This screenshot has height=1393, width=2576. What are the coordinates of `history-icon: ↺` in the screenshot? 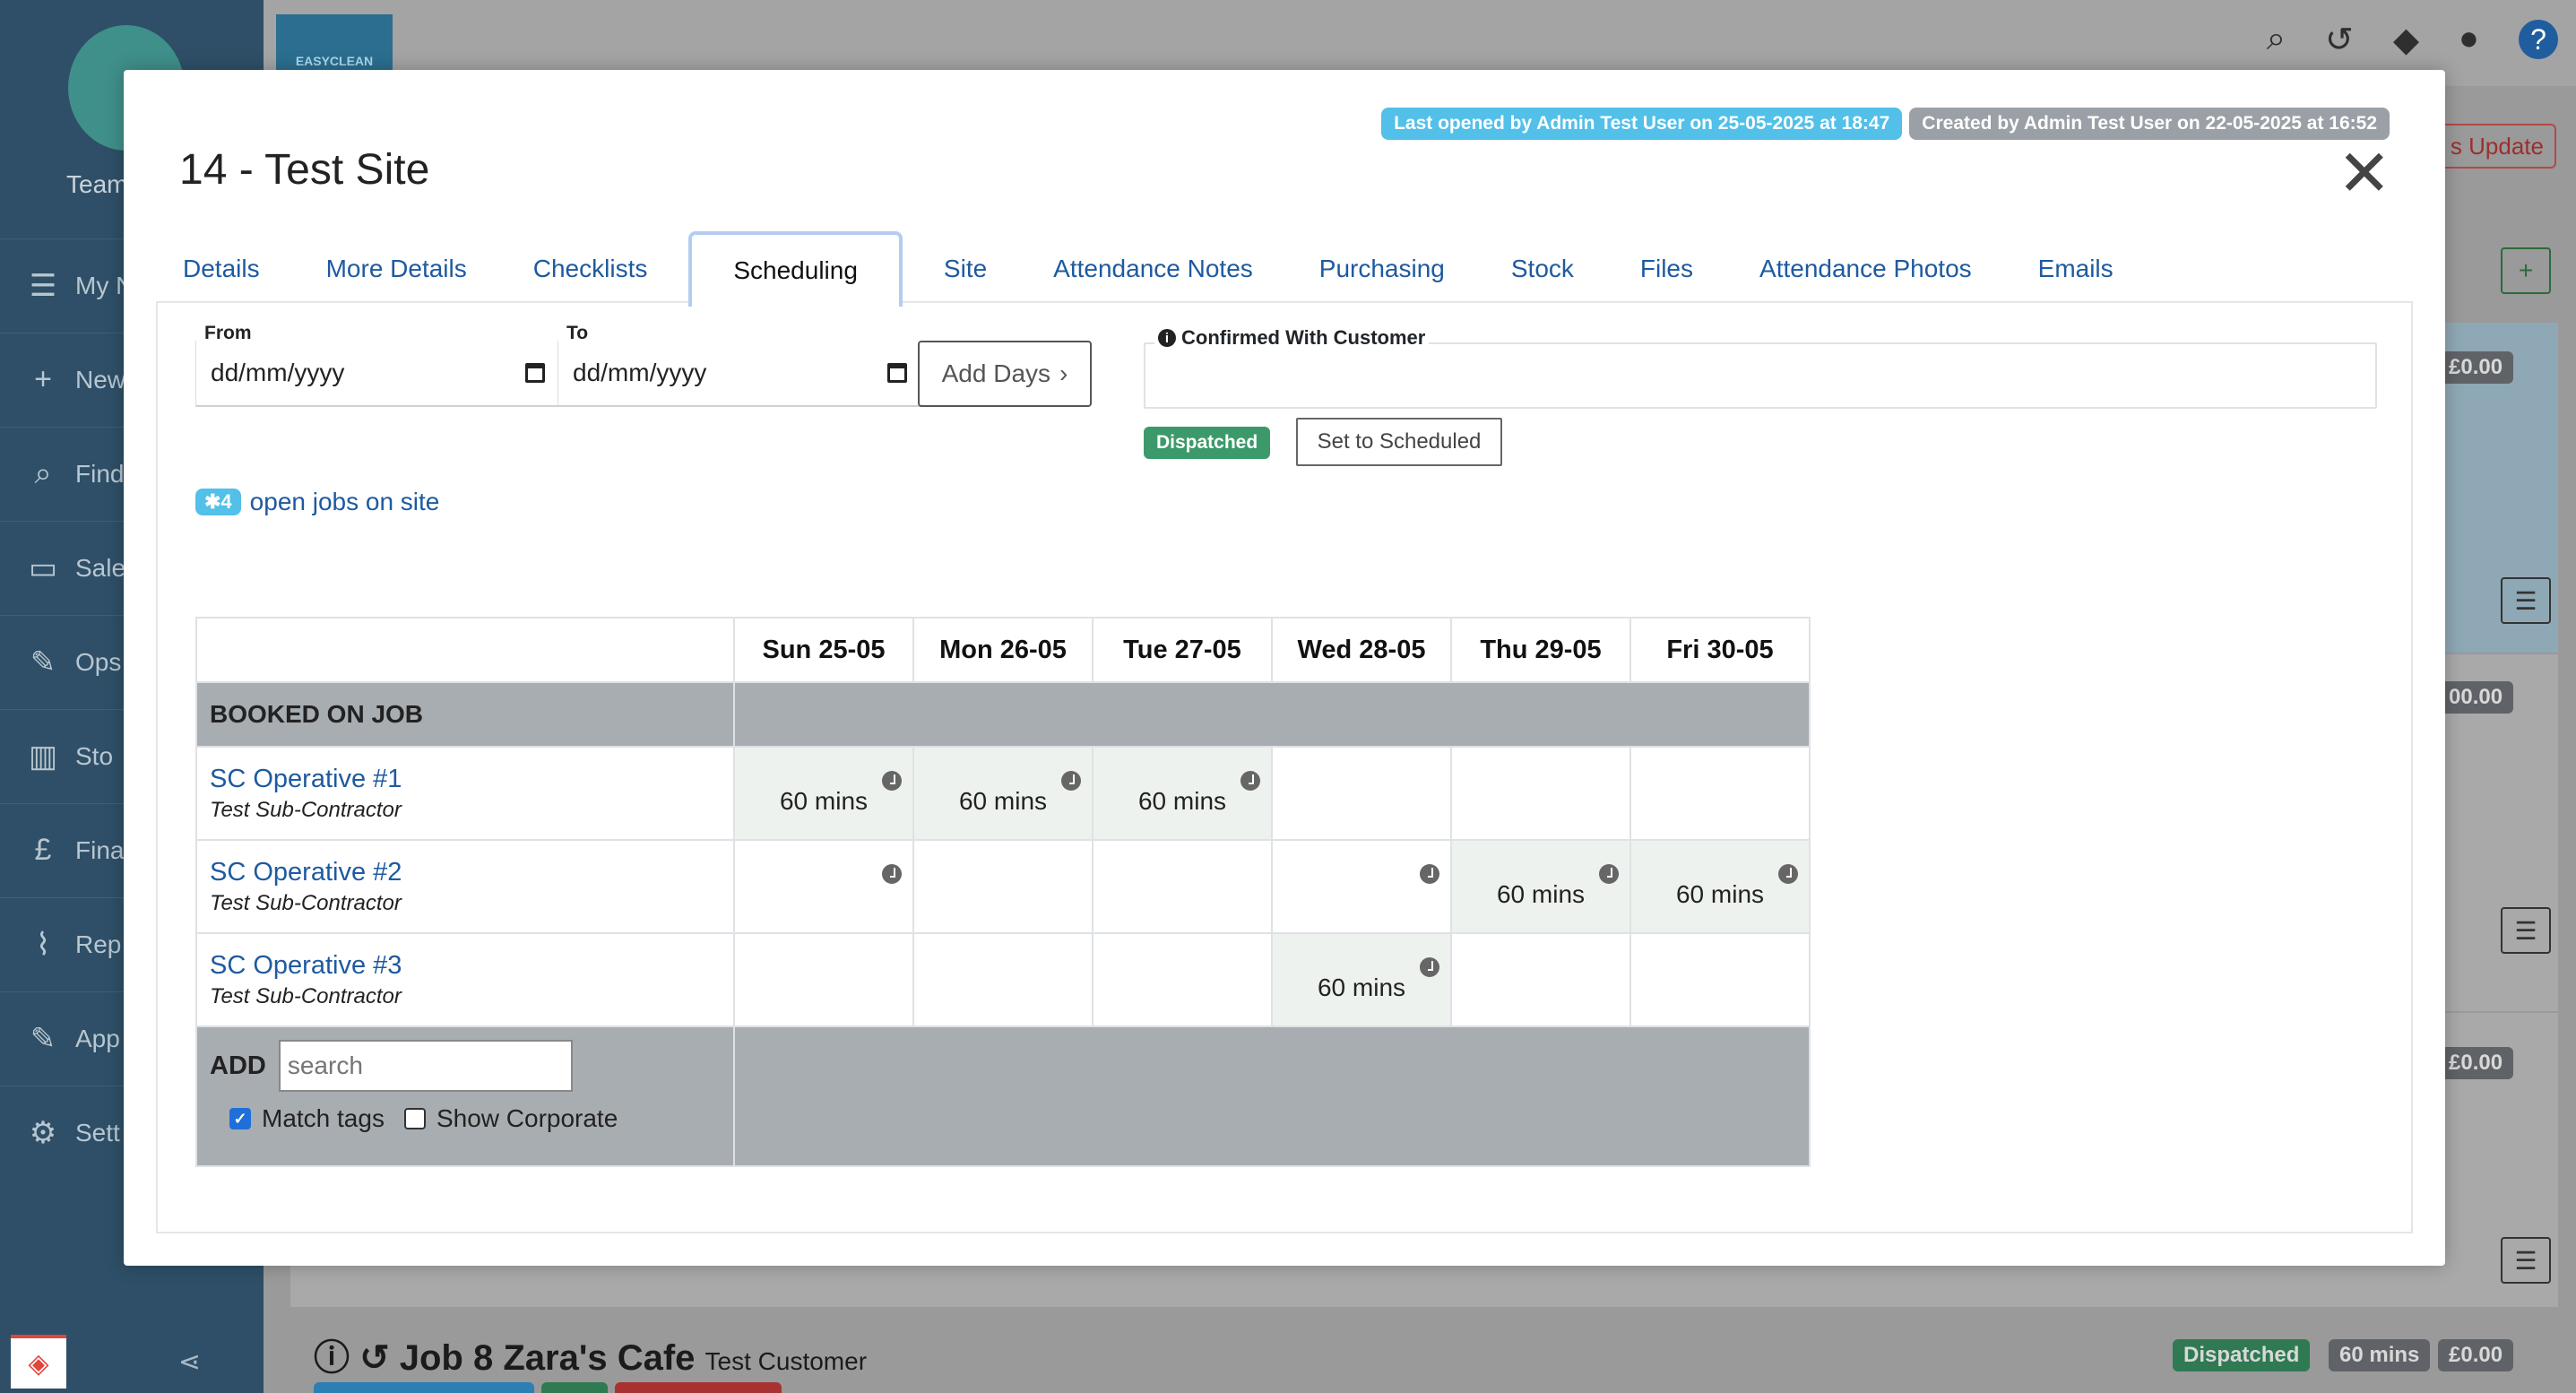 It's located at (2339, 40).